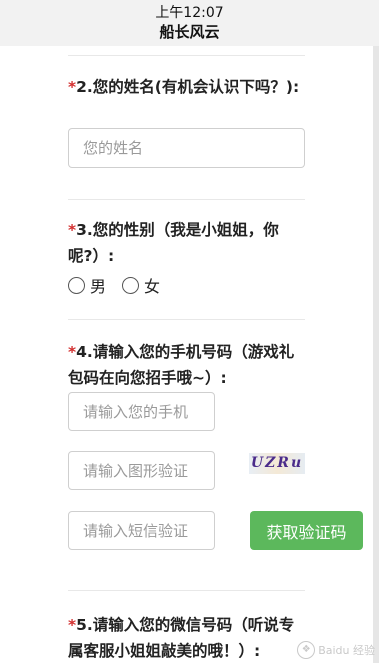  I want to click on phone-input, so click(141, 411).